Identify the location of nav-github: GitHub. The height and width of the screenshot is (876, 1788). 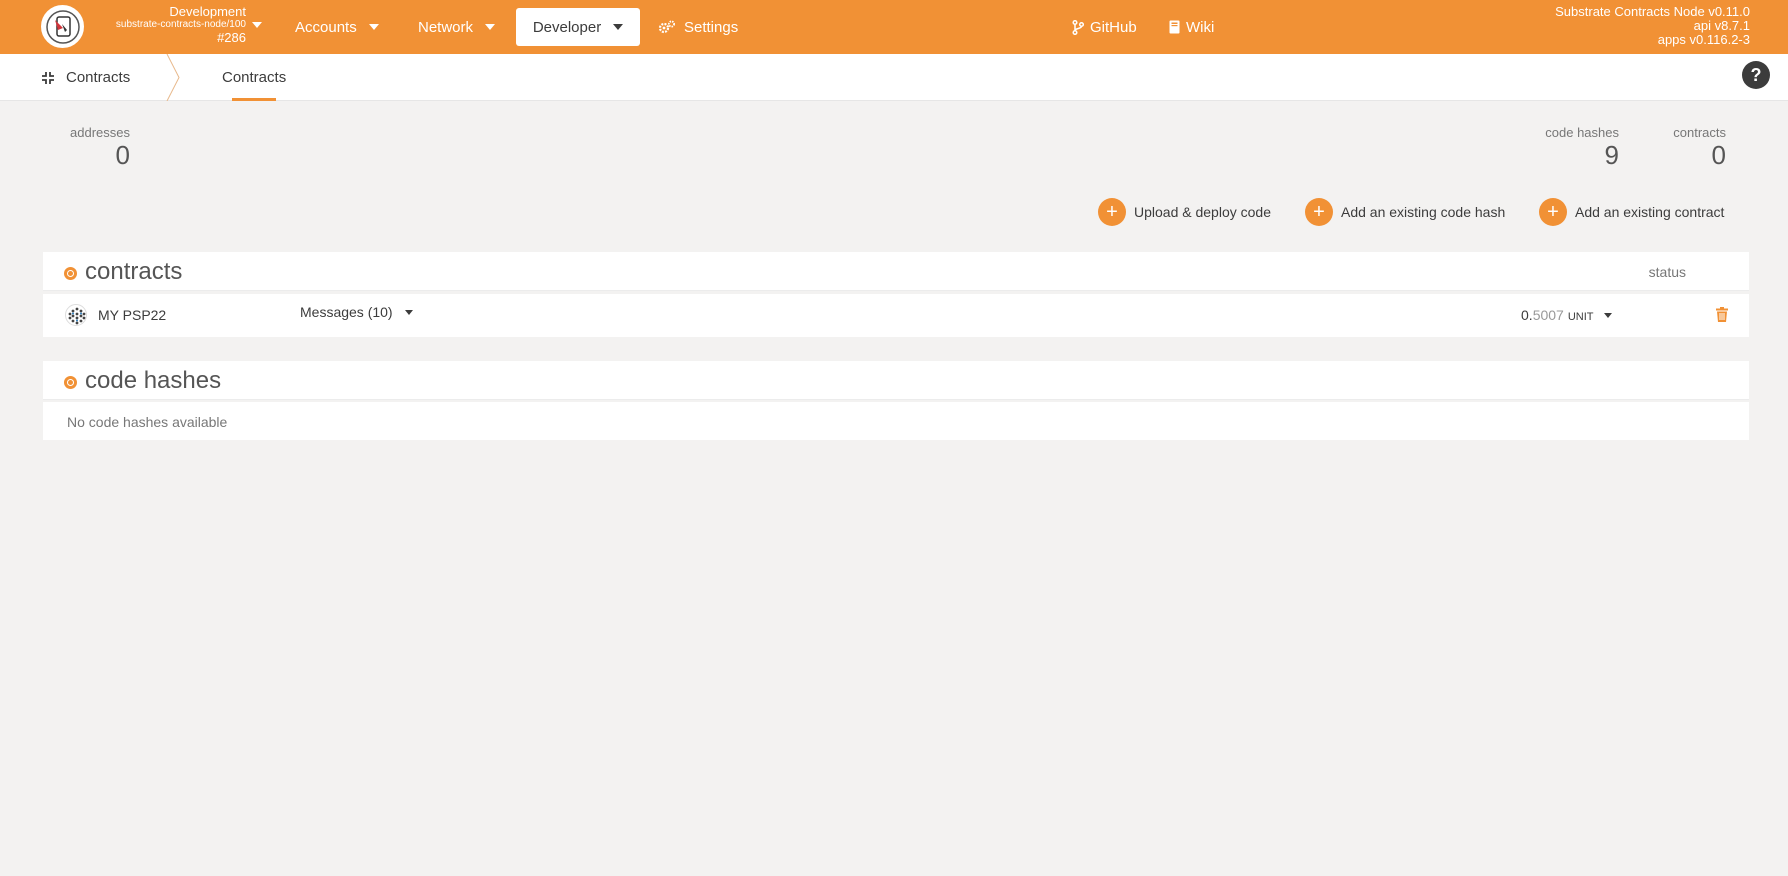
(1104, 27).